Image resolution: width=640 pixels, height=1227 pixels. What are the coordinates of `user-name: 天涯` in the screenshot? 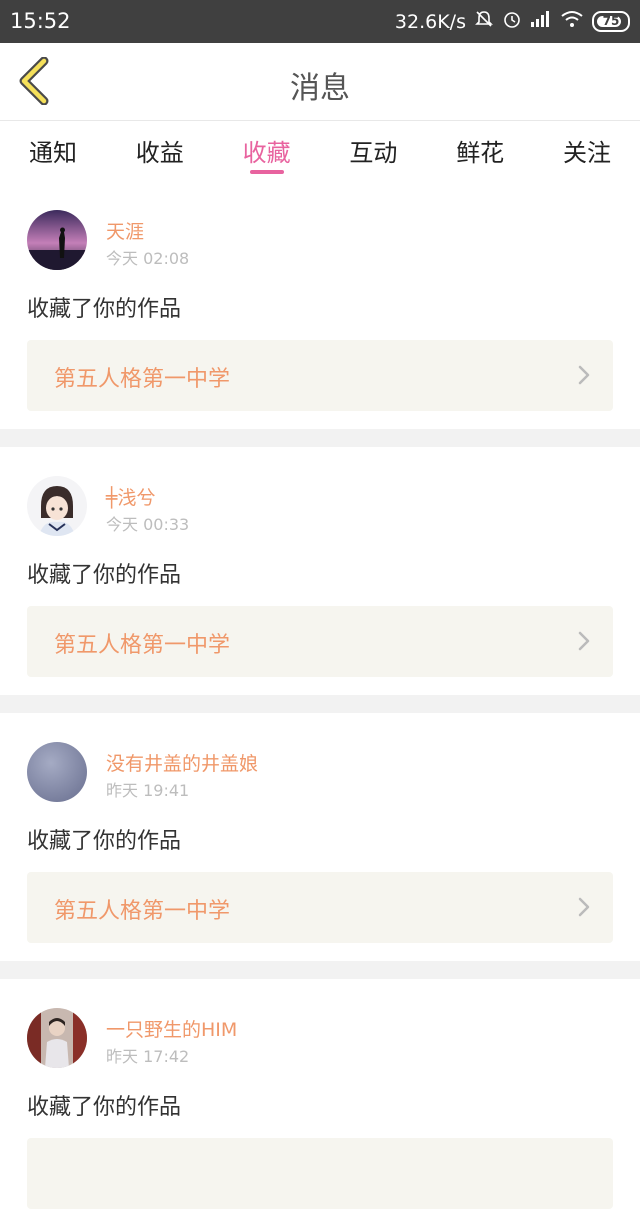 It's located at (125, 230).